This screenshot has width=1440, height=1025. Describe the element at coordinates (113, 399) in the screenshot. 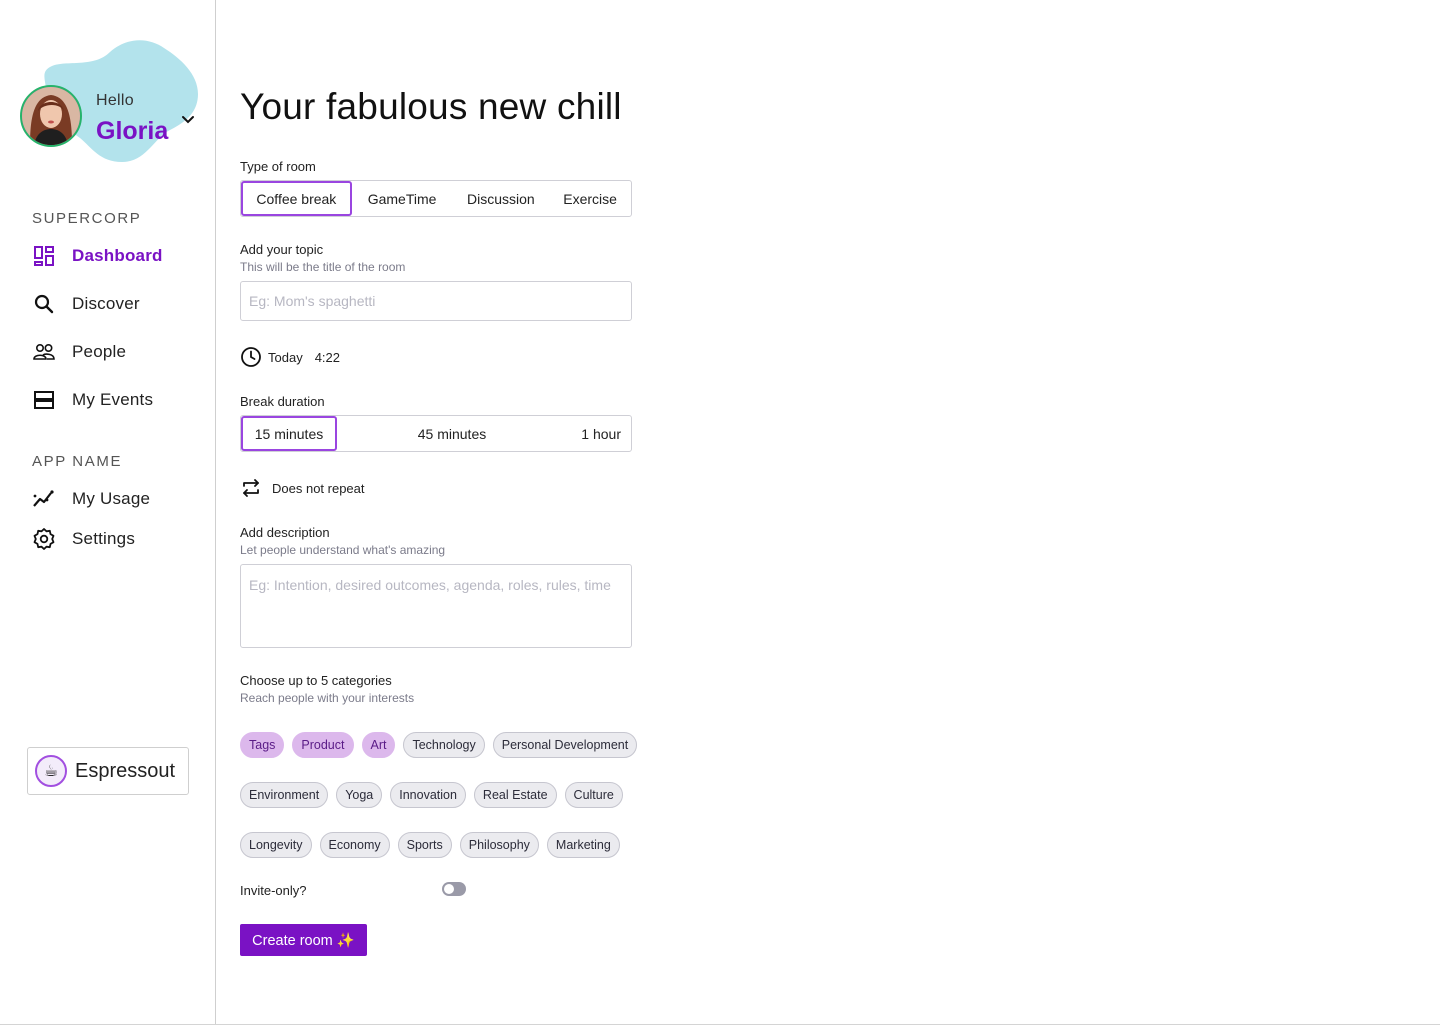

I see `sidebar-item-label: My Events` at that location.